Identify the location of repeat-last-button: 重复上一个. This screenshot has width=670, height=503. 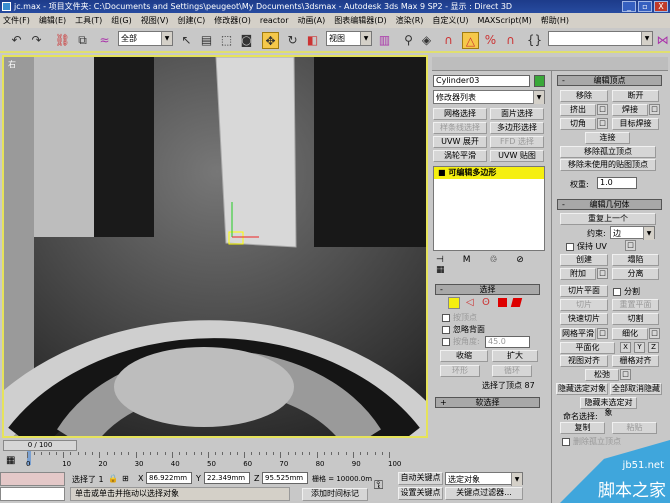
(608, 219).